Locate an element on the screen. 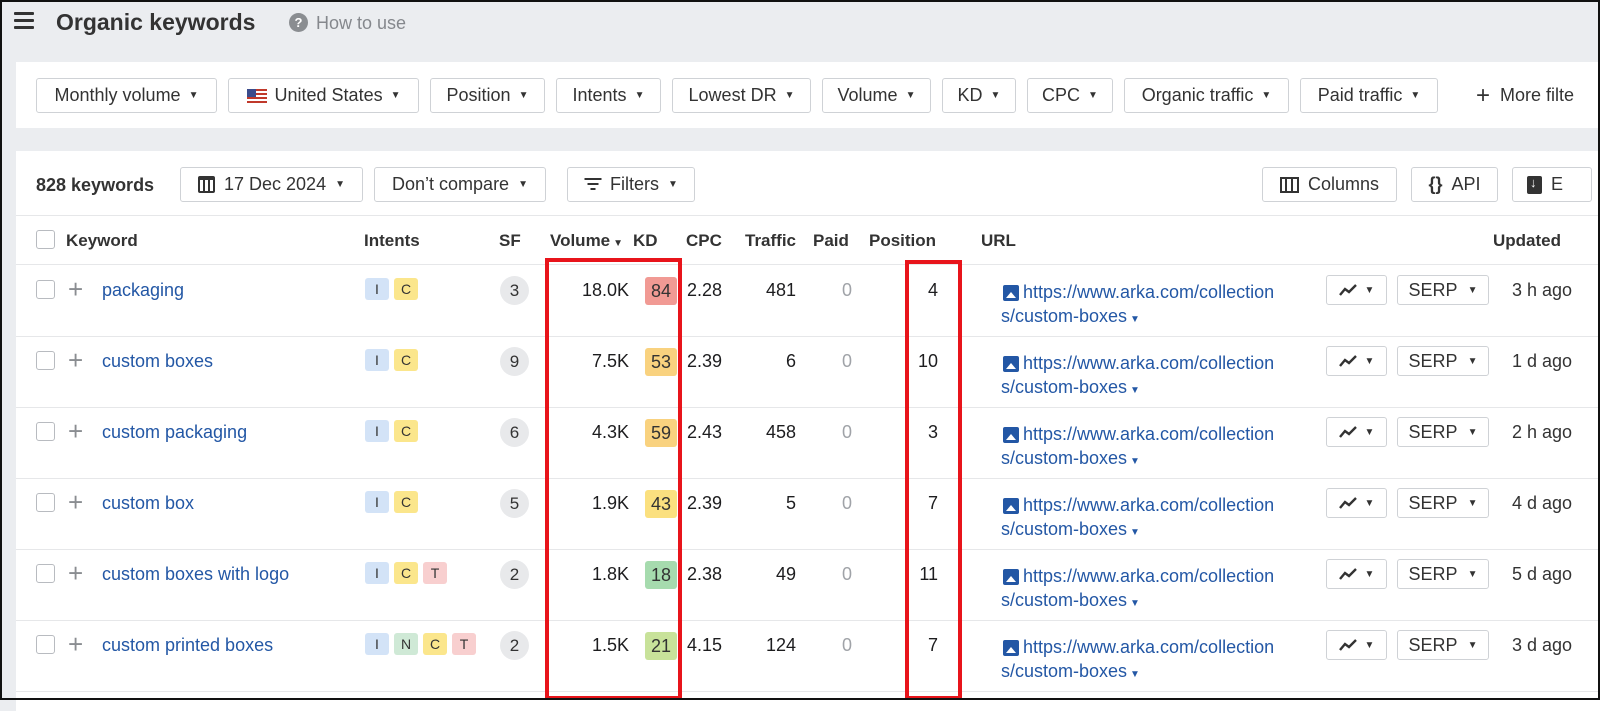  column-updated: Updated is located at coordinates (1527, 241).